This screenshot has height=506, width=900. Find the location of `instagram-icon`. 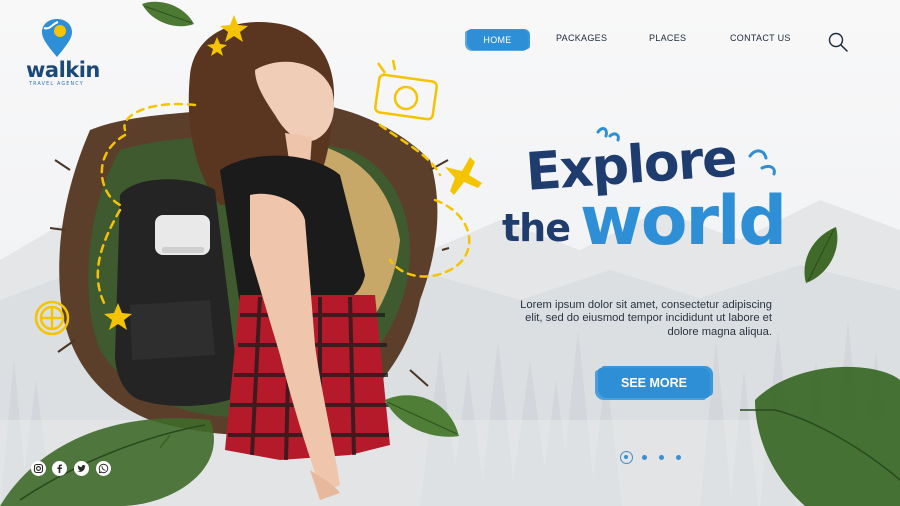

instagram-icon is located at coordinates (38, 468).